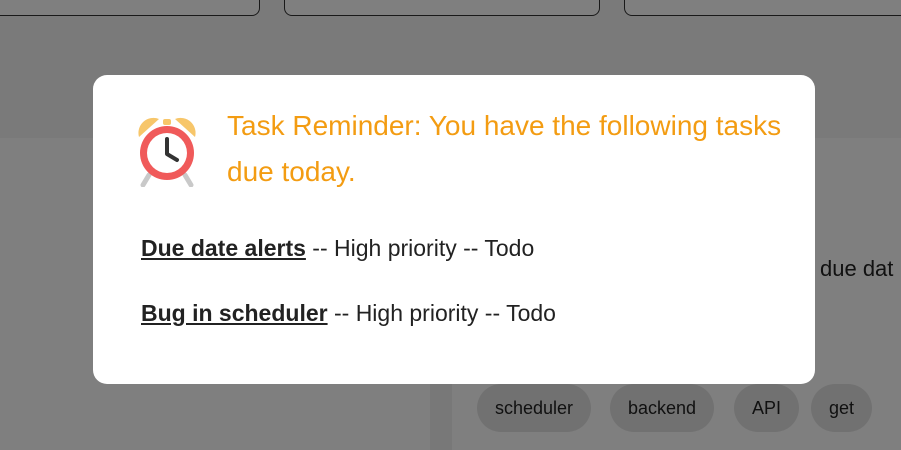 The height and width of the screenshot is (450, 901). Describe the element at coordinates (234, 313) in the screenshot. I see `task-link: Bug in scheduler` at that location.